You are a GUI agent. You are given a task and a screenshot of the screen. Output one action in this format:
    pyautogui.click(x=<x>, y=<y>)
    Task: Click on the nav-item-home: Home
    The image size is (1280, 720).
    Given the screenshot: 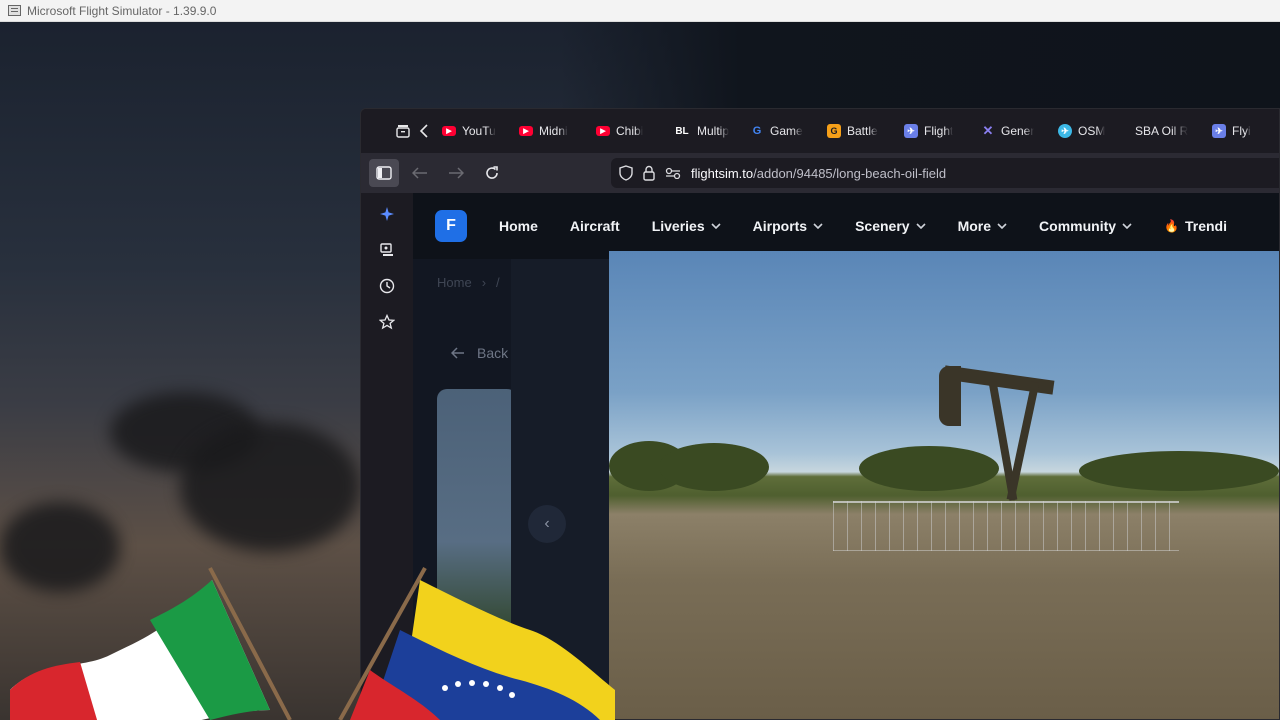 What is the action you would take?
    pyautogui.click(x=518, y=226)
    